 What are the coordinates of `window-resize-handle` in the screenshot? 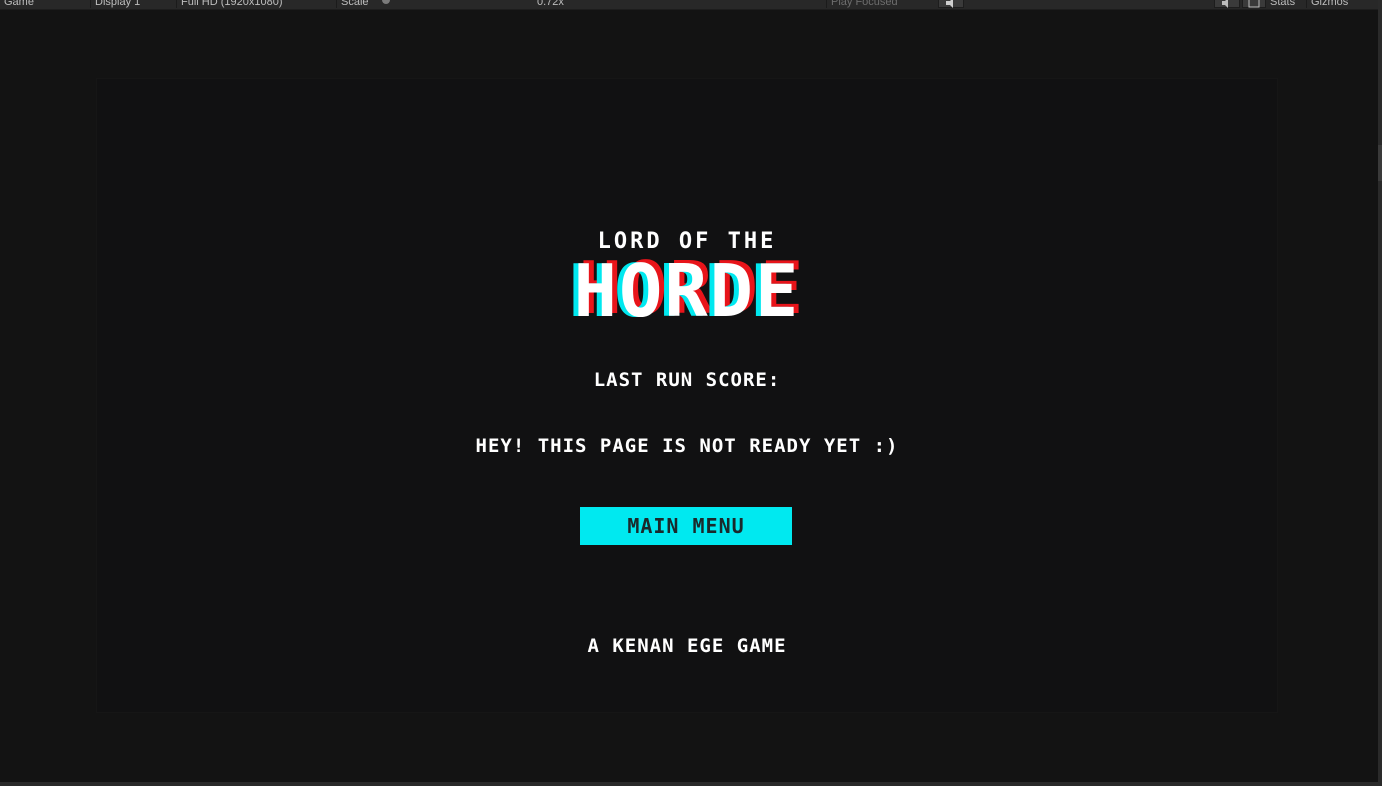 It's located at (1380, 163).